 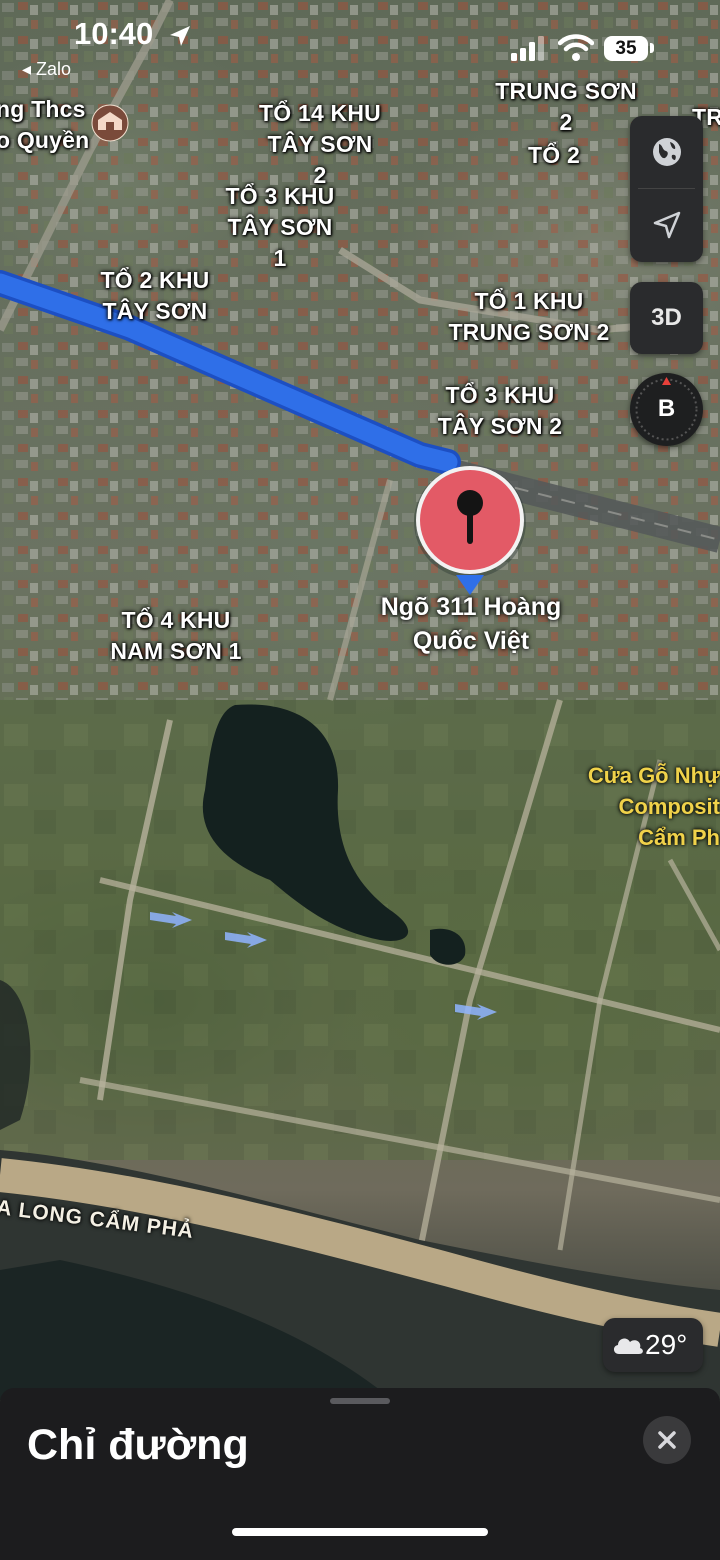 What do you see at coordinates (471, 624) in the screenshot?
I see `pin-label: Ngõ 311 Hoàng Quốc Việt` at bounding box center [471, 624].